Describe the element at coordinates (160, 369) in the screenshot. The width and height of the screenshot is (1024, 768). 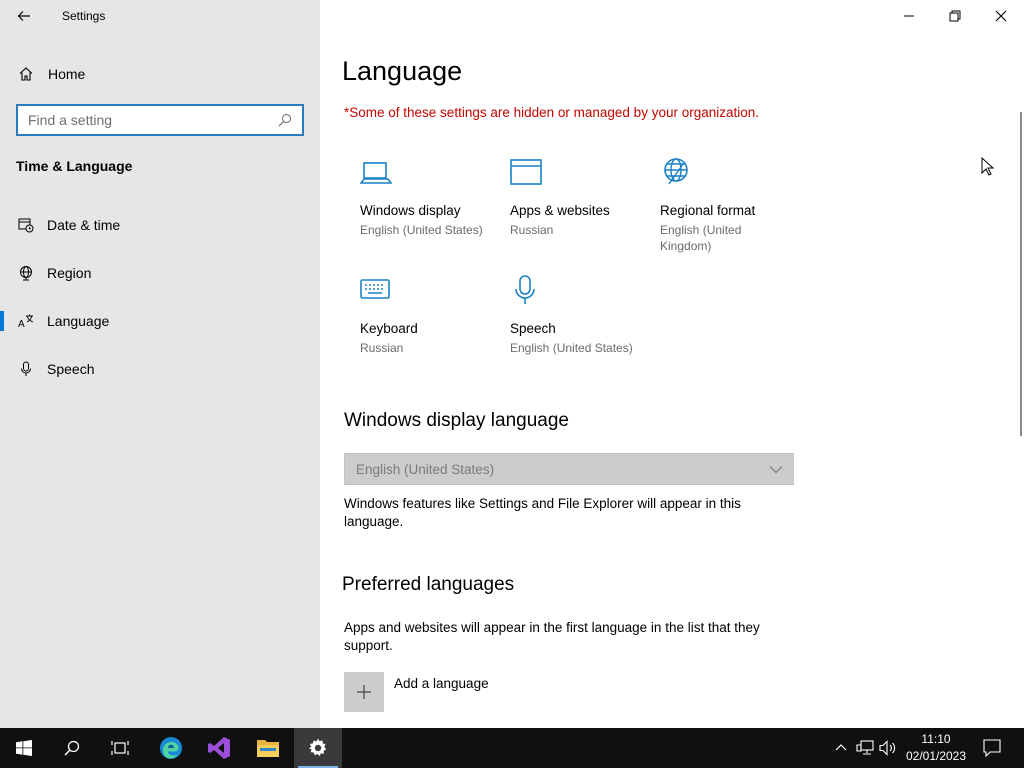
I see `sidebar-item-speech: Speech` at that location.